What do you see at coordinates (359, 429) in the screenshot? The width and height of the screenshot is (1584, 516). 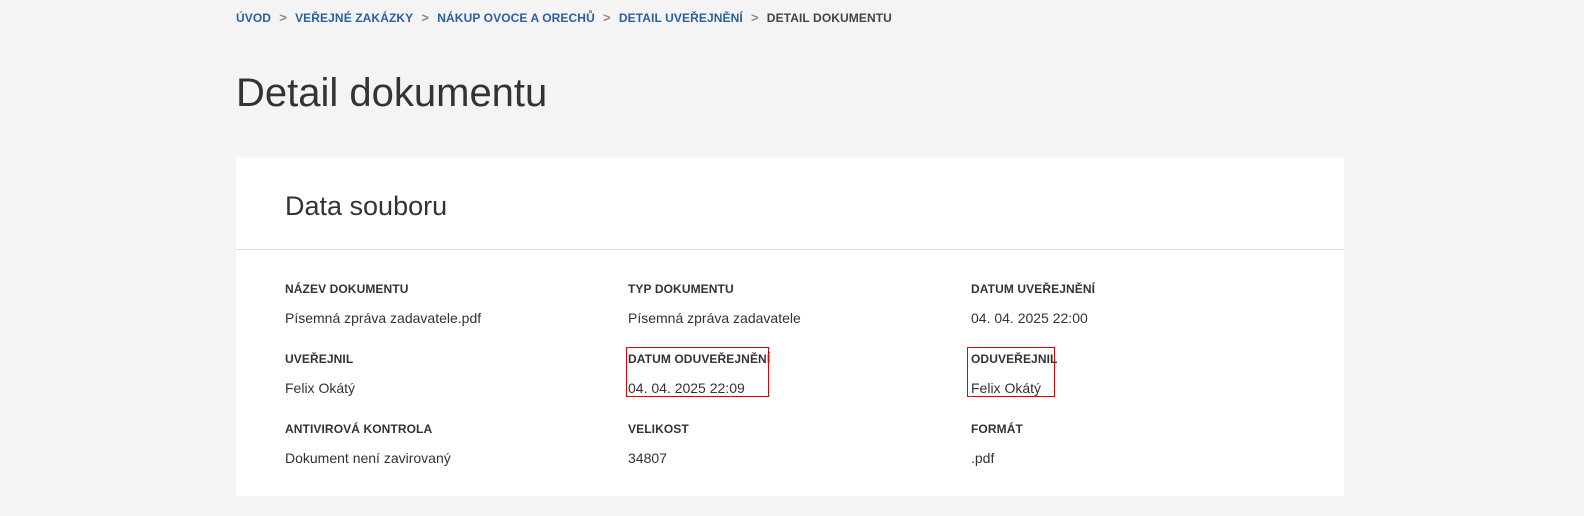 I see `field-label: ANTIVIROVÁ KONTROLA` at bounding box center [359, 429].